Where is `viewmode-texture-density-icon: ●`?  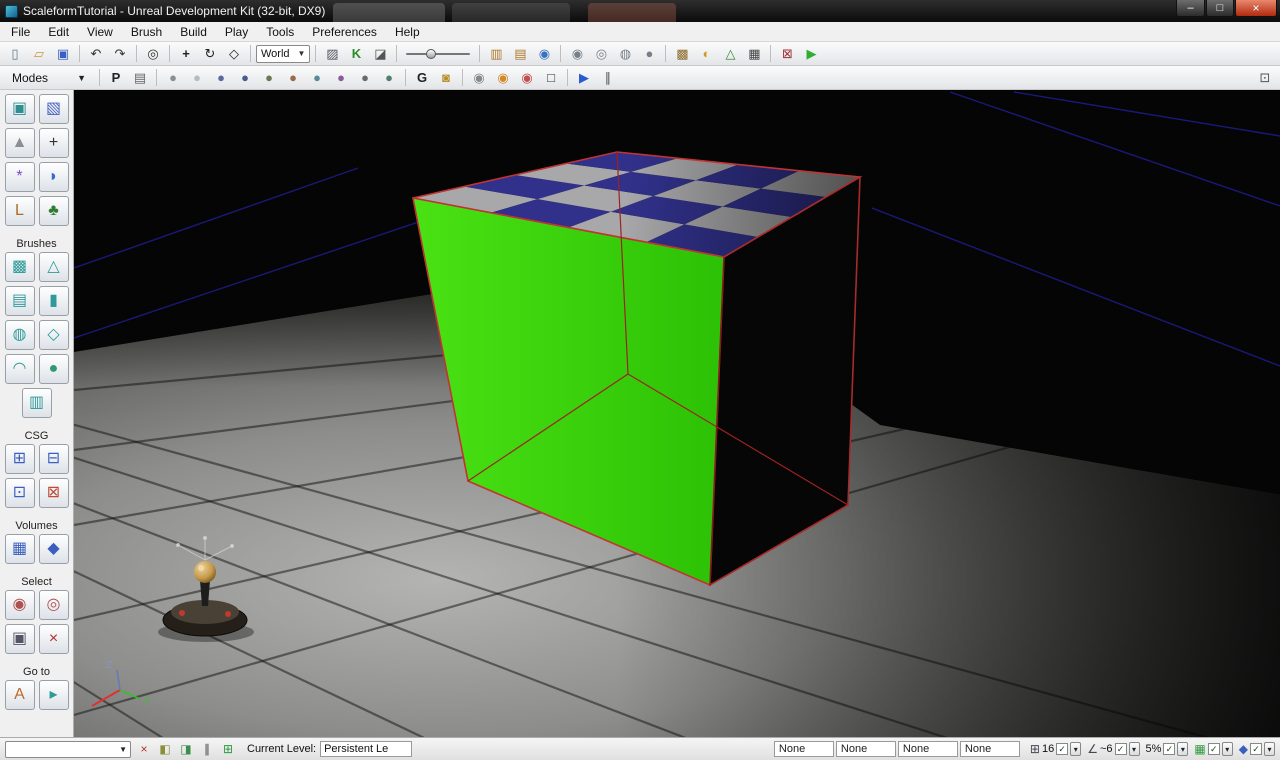 viewmode-texture-density-icon: ● is located at coordinates (341, 78).